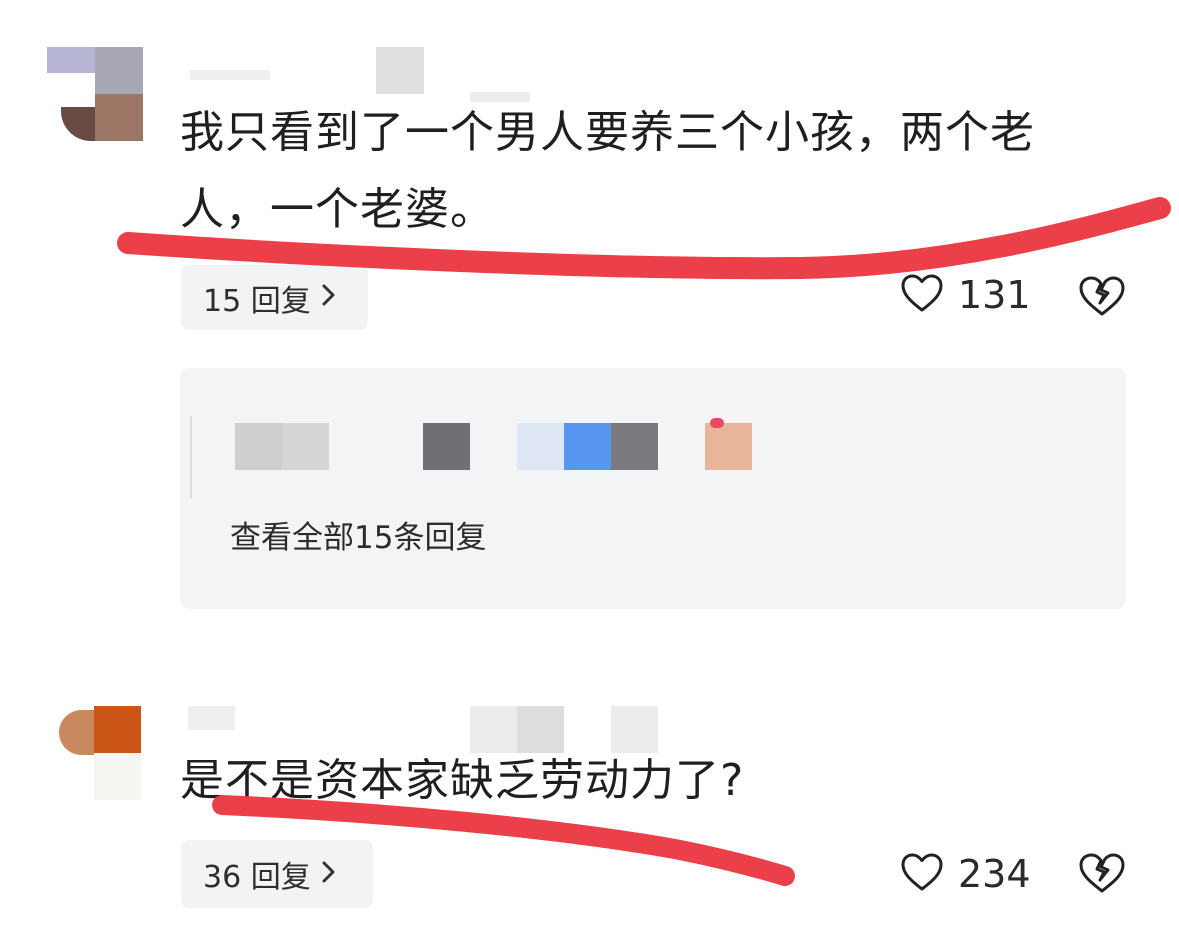  What do you see at coordinates (257, 877) in the screenshot?
I see `reply-count-label-2: 36 回复` at bounding box center [257, 877].